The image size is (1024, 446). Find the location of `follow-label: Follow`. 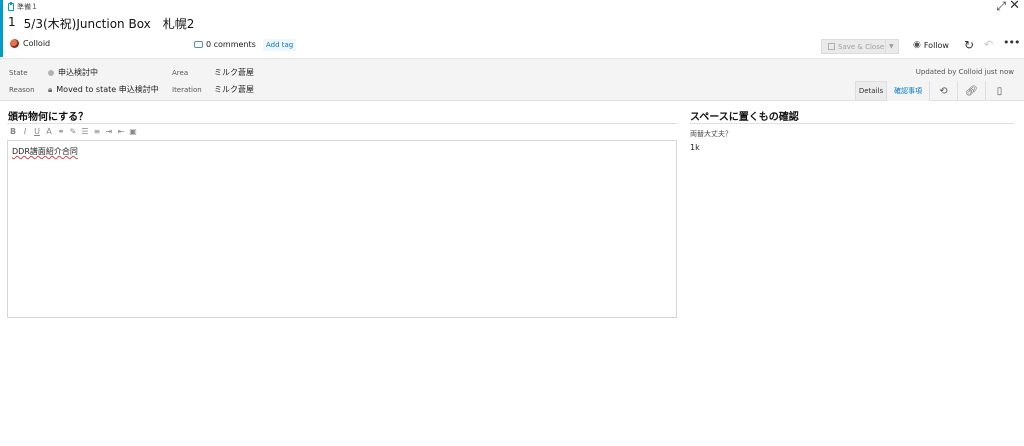

follow-label: Follow is located at coordinates (936, 45).